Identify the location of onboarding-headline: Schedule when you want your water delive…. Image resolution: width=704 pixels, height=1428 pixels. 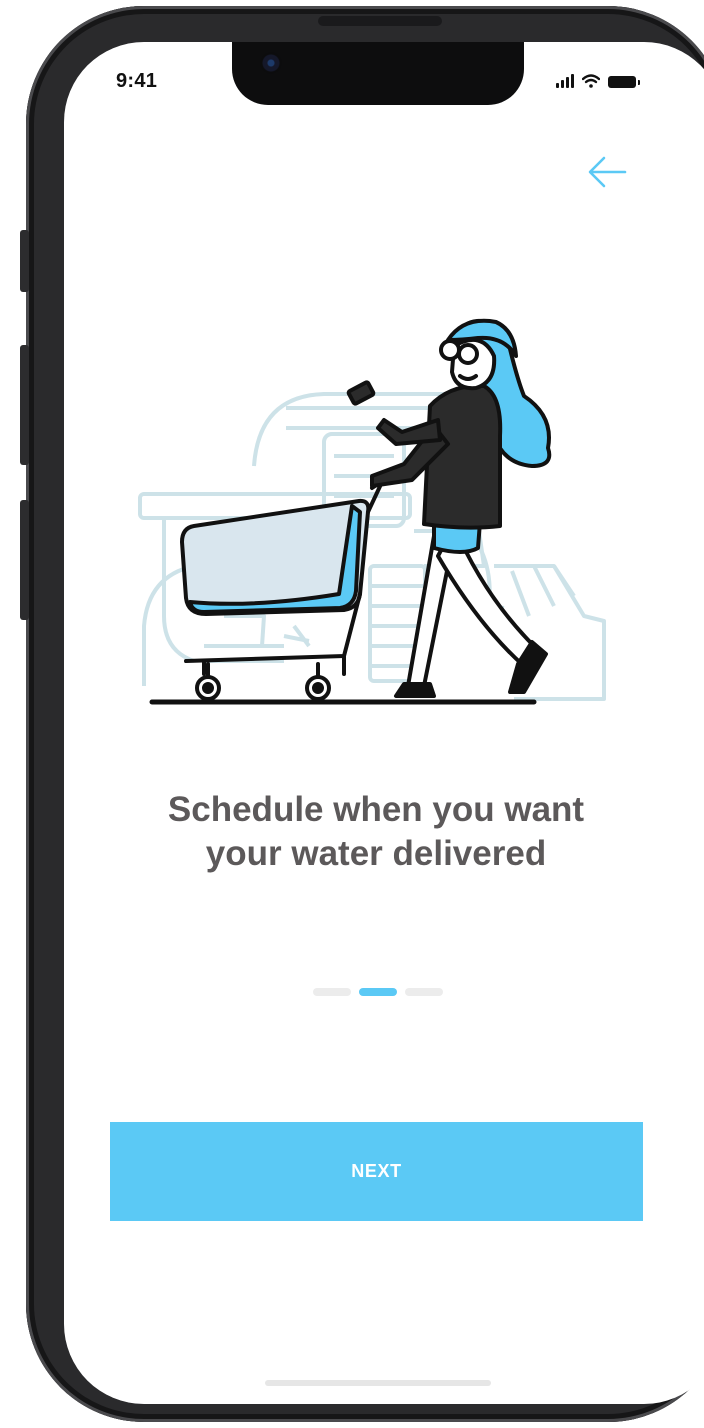
(376, 832).